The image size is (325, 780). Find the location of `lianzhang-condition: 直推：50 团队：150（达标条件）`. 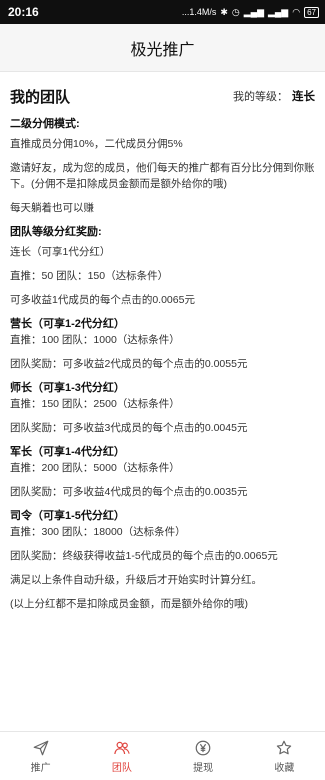

lianzhang-condition: 直推：50 团队：150（达标条件） is located at coordinates (89, 276).